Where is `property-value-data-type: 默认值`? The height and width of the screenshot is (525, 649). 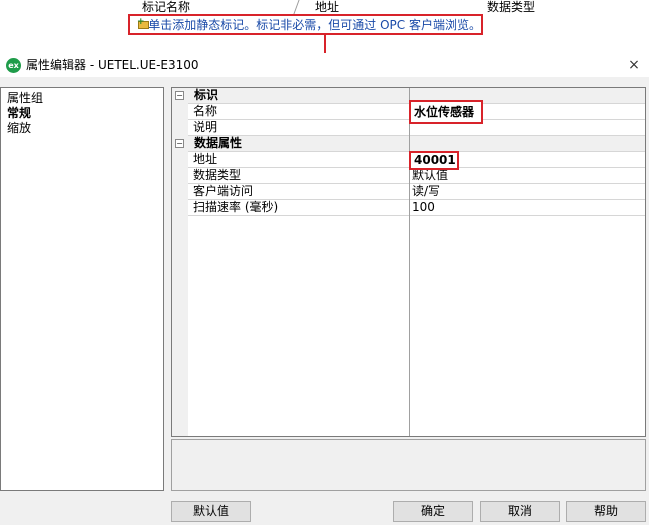 property-value-data-type: 默认值 is located at coordinates (430, 175).